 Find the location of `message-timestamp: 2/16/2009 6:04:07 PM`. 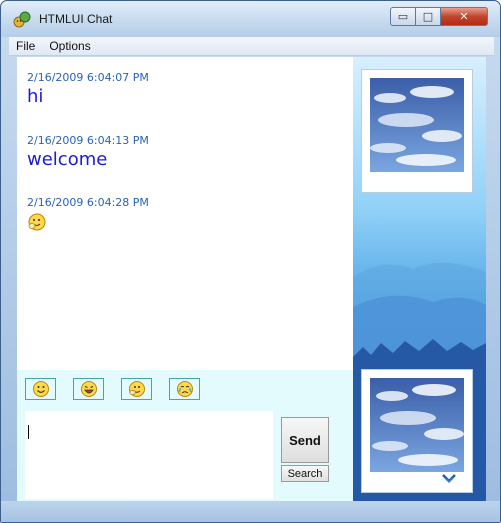

message-timestamp: 2/16/2009 6:04:07 PM is located at coordinates (88, 77).